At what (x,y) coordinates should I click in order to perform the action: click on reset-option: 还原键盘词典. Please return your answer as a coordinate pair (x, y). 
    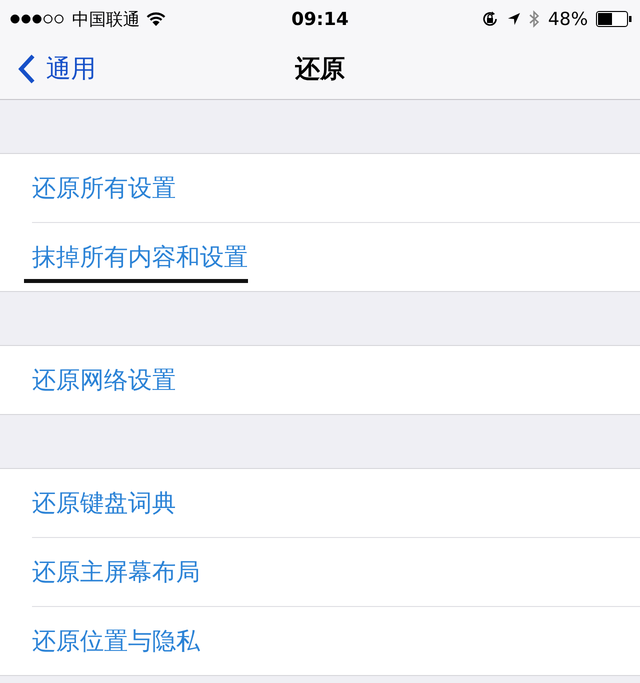
    Looking at the image, I should click on (104, 508).